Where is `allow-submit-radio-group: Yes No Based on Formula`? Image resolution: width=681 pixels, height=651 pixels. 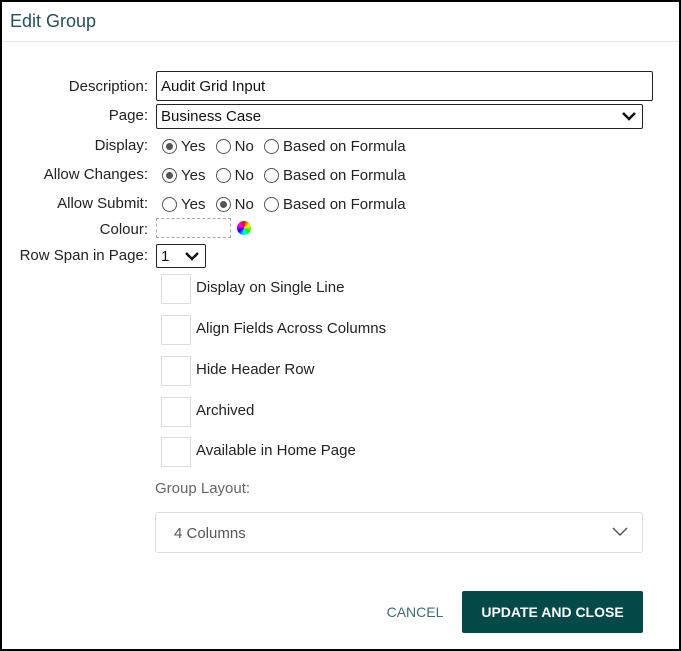 allow-submit-radio-group: Yes No Based on Formula is located at coordinates (287, 204).